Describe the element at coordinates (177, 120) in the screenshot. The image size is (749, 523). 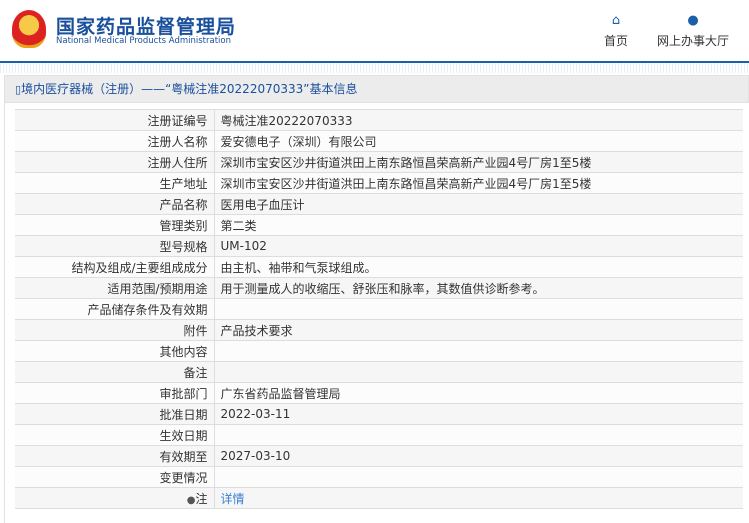
I see `row-label-text: 注册证编号` at that location.